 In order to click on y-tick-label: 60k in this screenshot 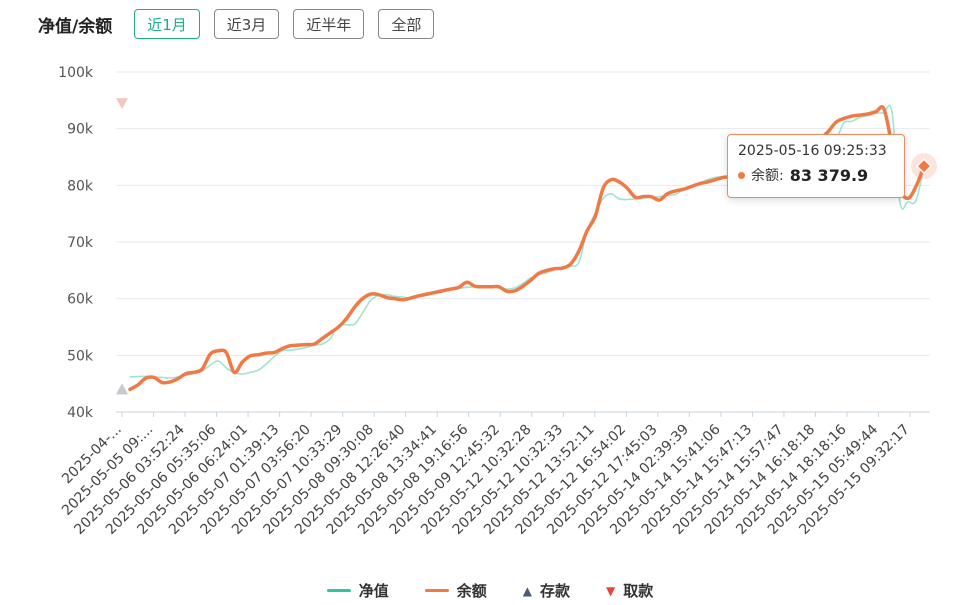, I will do `click(80, 300)`.